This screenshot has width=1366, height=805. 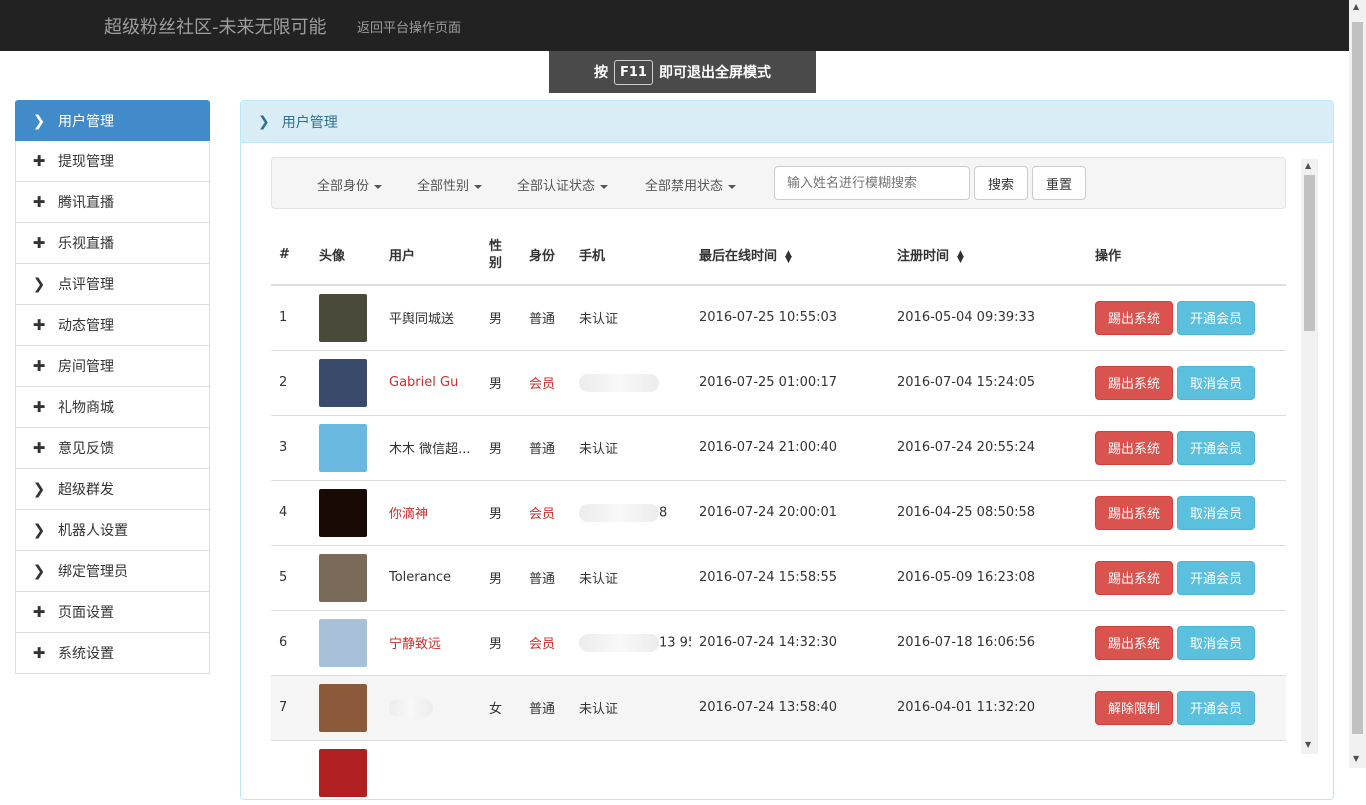 I want to click on redacted-name, so click(x=411, y=707).